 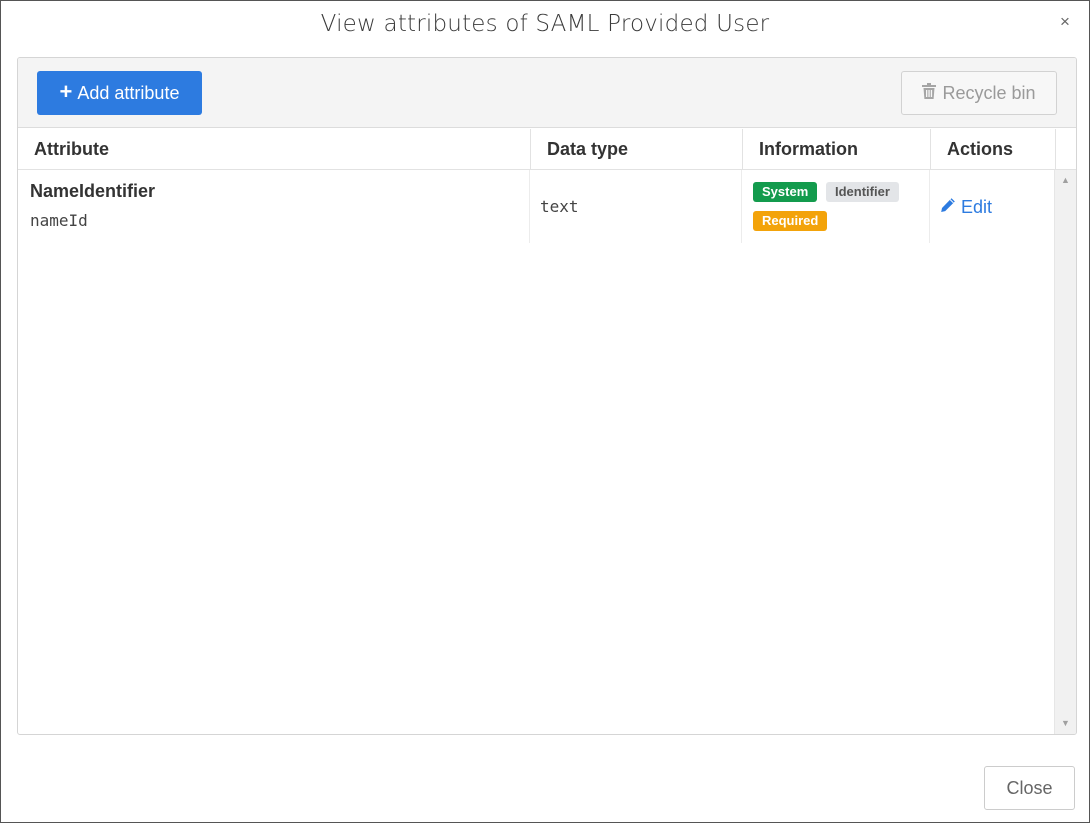 I want to click on add-attribute-button: + Add attribute, so click(x=119, y=93).